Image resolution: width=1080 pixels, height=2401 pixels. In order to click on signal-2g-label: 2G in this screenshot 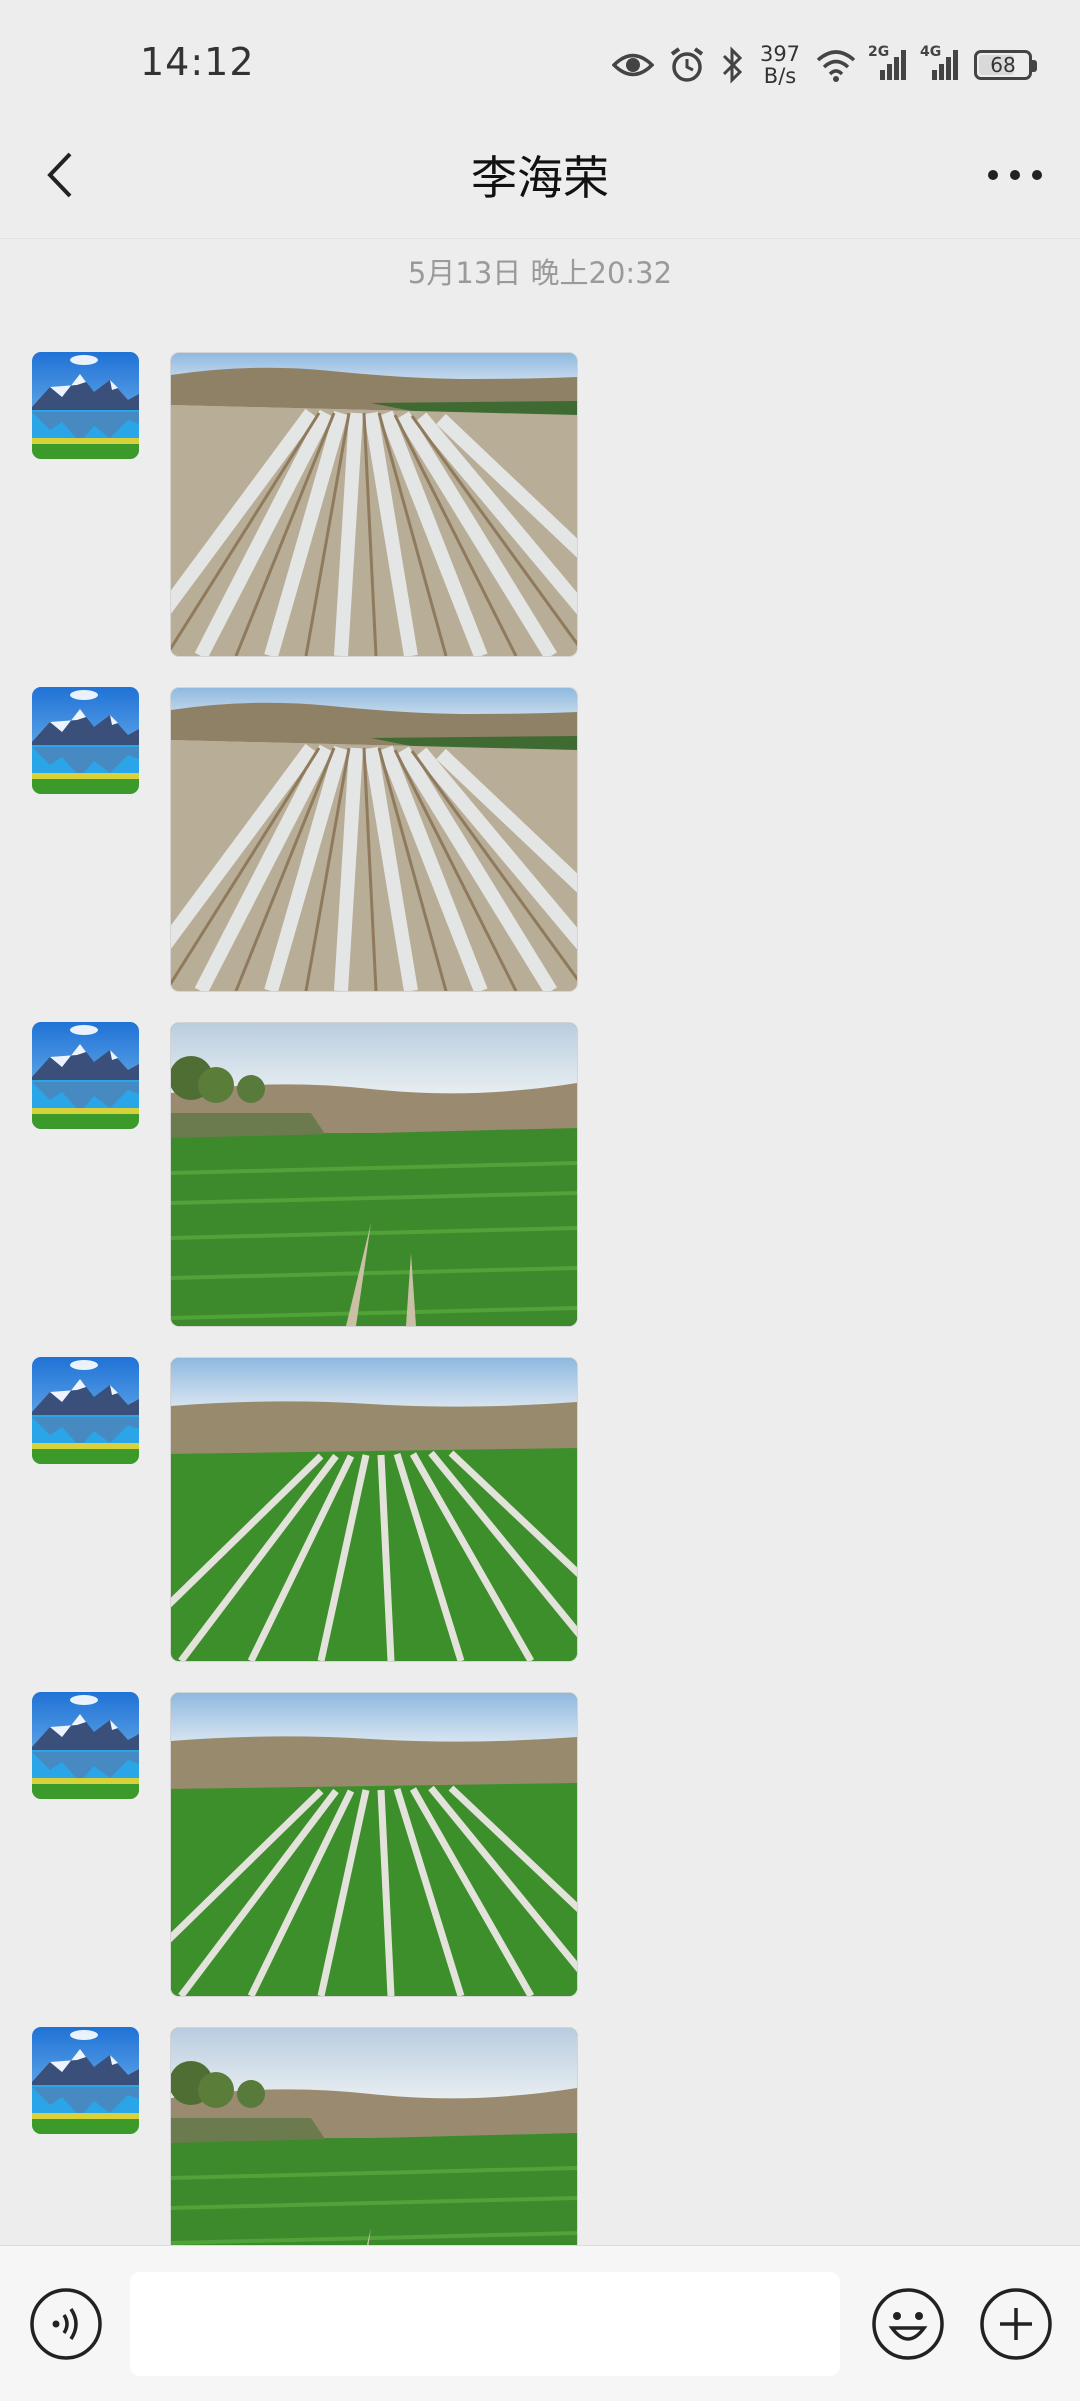, I will do `click(879, 52)`.